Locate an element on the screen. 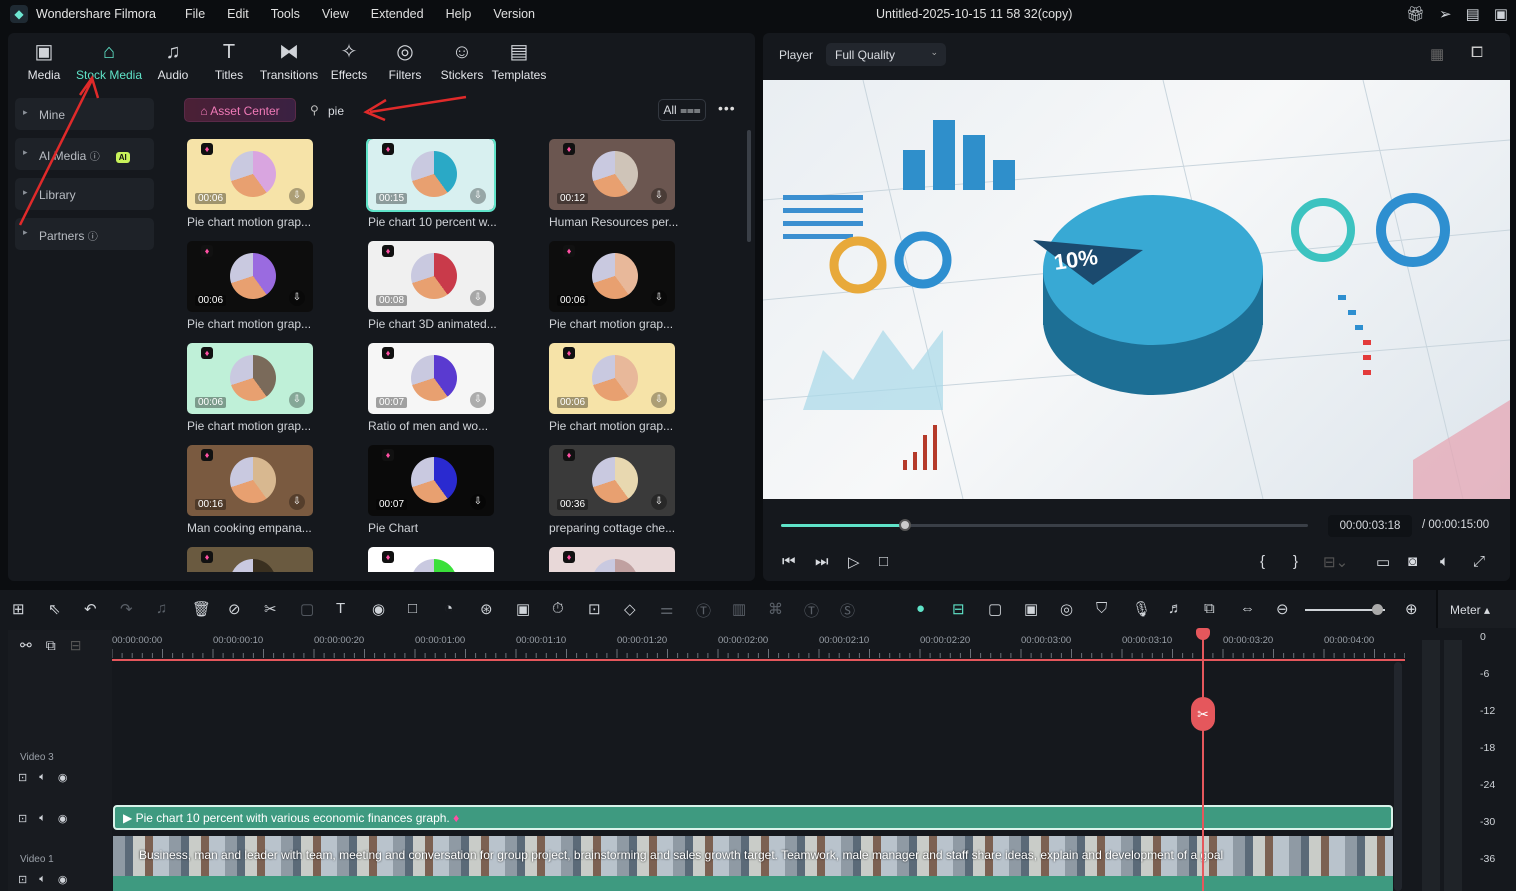 The height and width of the screenshot is (891, 1516). audio-icon: ♫ is located at coordinates (174, 610).